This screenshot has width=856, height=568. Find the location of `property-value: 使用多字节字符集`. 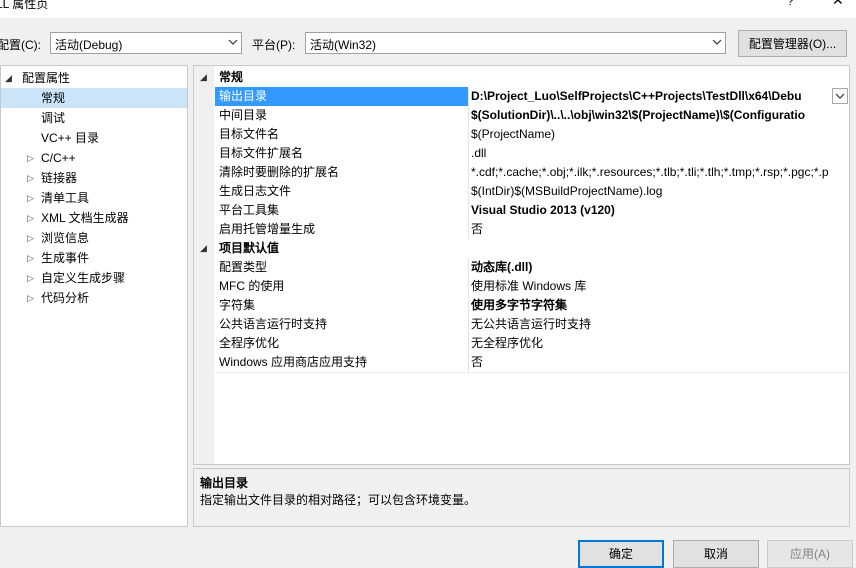

property-value: 使用多字节字符集 is located at coordinates (660, 305).